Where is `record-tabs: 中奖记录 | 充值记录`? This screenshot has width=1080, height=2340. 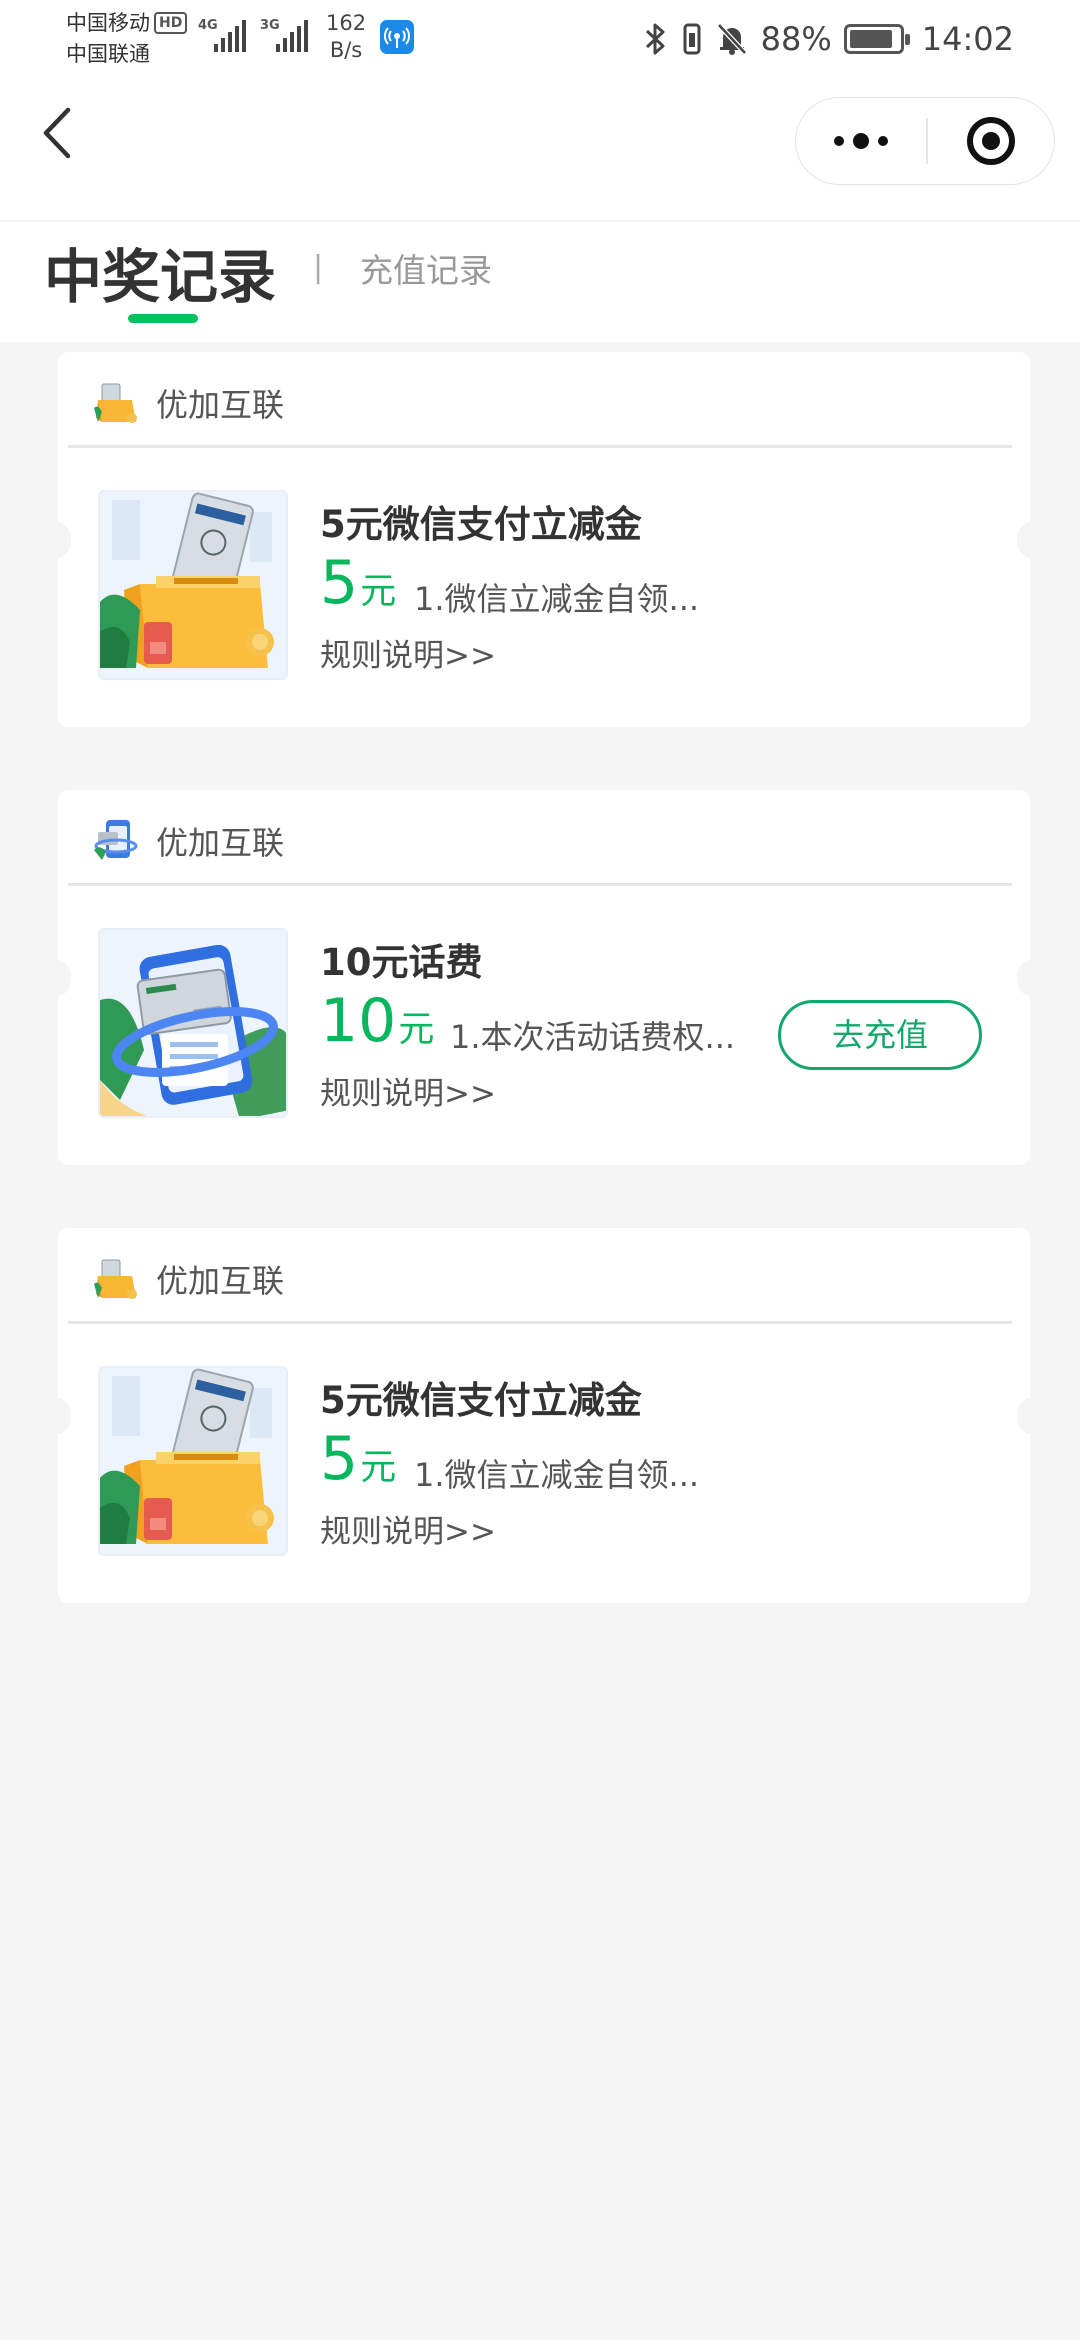 record-tabs: 中奖记录 | 充值记录 is located at coordinates (540, 282).